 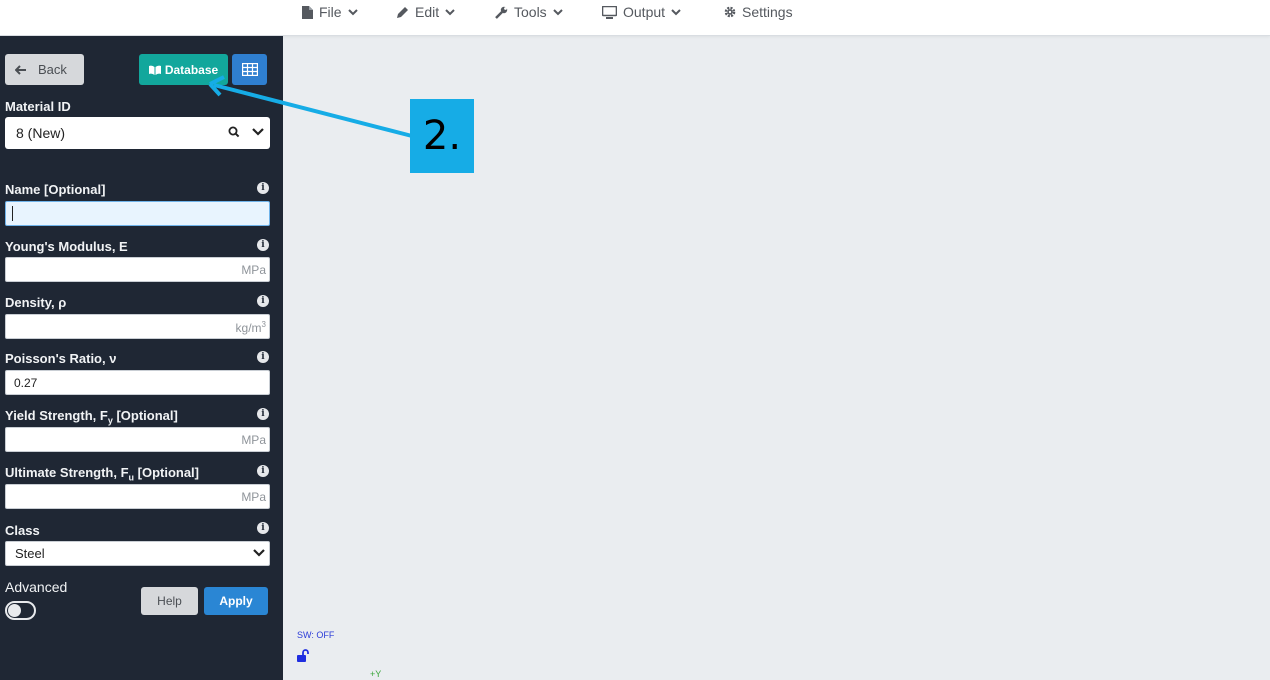 What do you see at coordinates (137, 439) in the screenshot?
I see `yield-strength-input: MPa` at bounding box center [137, 439].